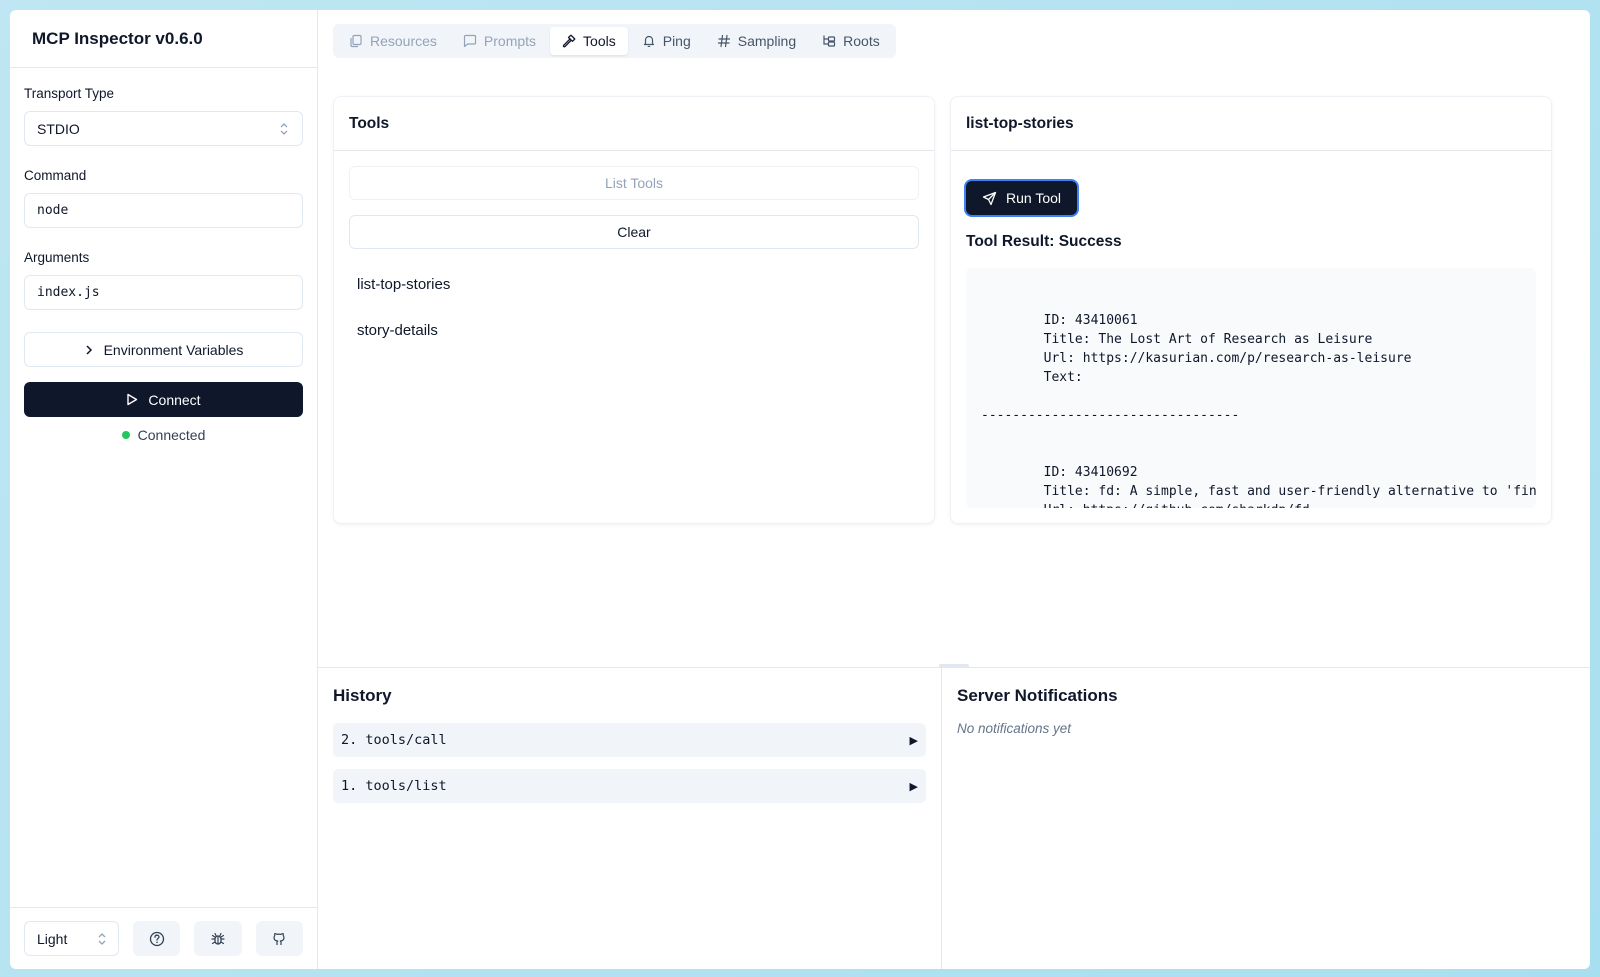 The image size is (1600, 977). Describe the element at coordinates (52, 938) in the screenshot. I see `theme-value: Light` at that location.